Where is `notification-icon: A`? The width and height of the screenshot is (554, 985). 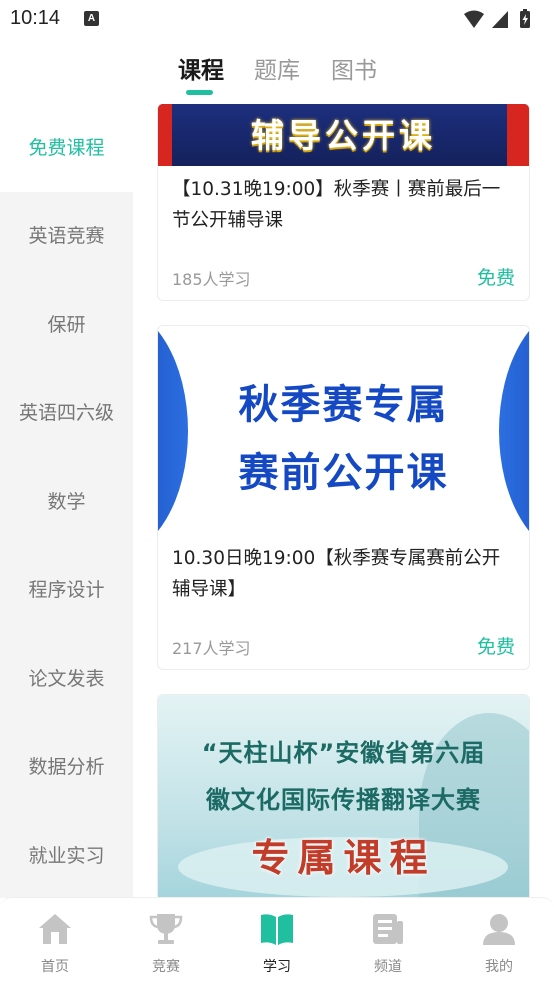
notification-icon: A is located at coordinates (91, 18).